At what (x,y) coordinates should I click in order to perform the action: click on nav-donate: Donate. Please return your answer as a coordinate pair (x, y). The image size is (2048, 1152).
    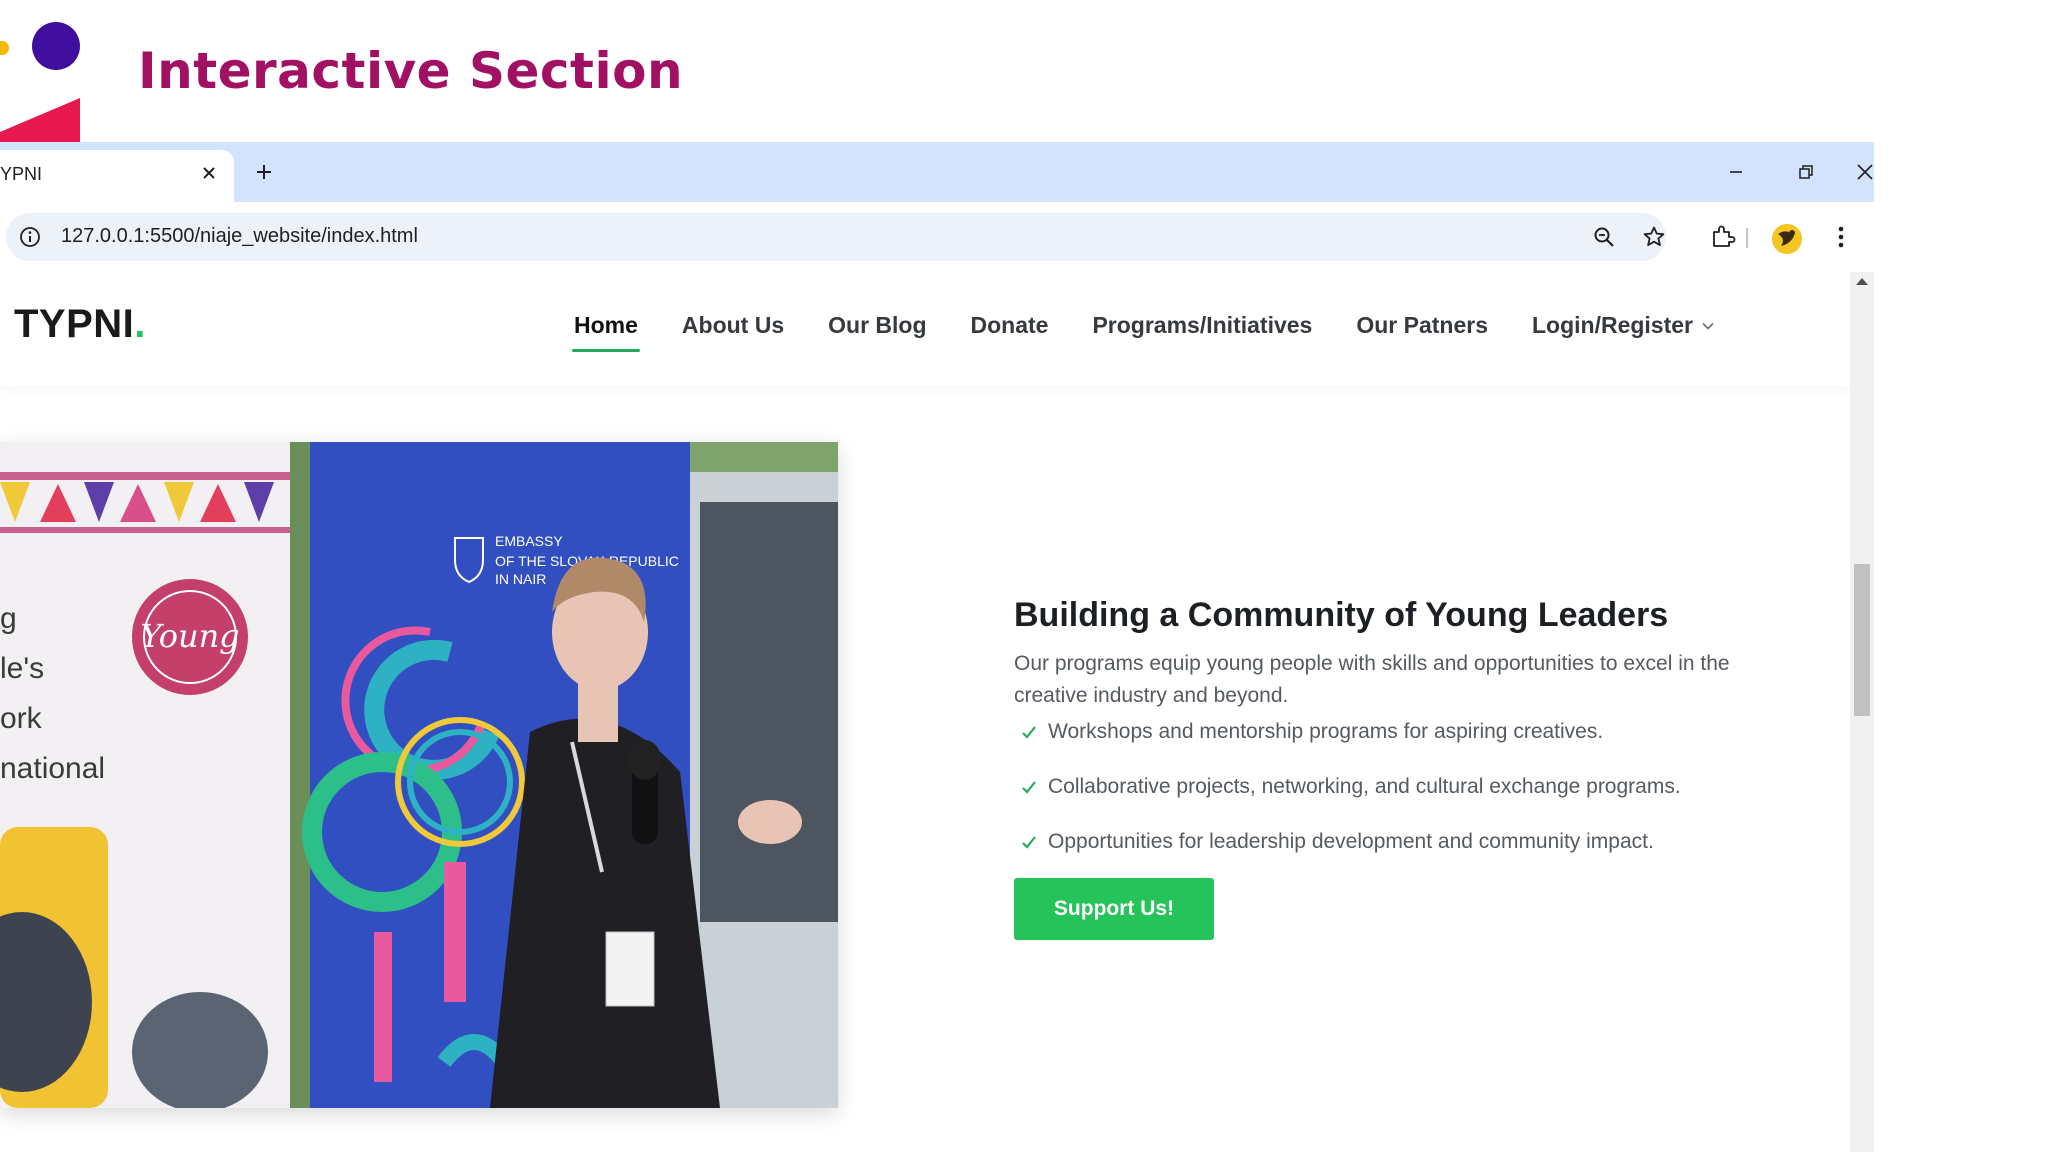
    Looking at the image, I should click on (1010, 332).